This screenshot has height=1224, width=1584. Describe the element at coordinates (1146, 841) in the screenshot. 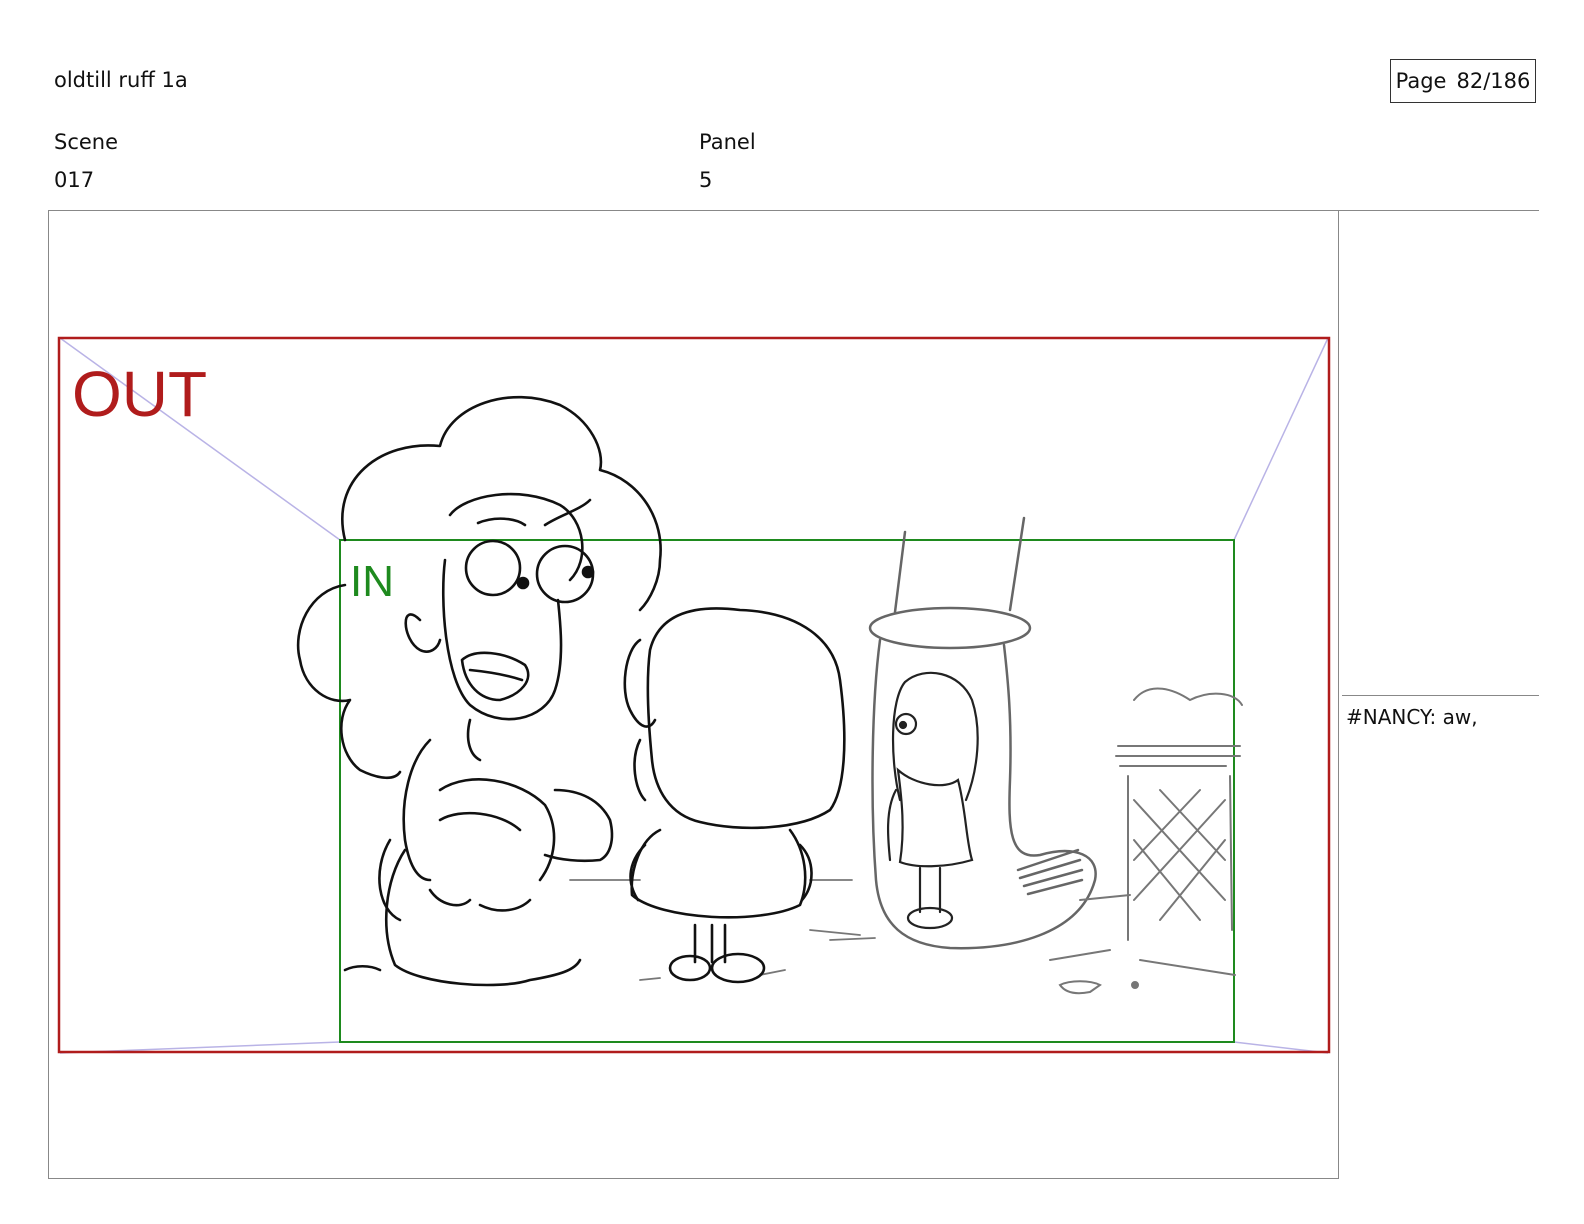

I see `background-basket` at that location.